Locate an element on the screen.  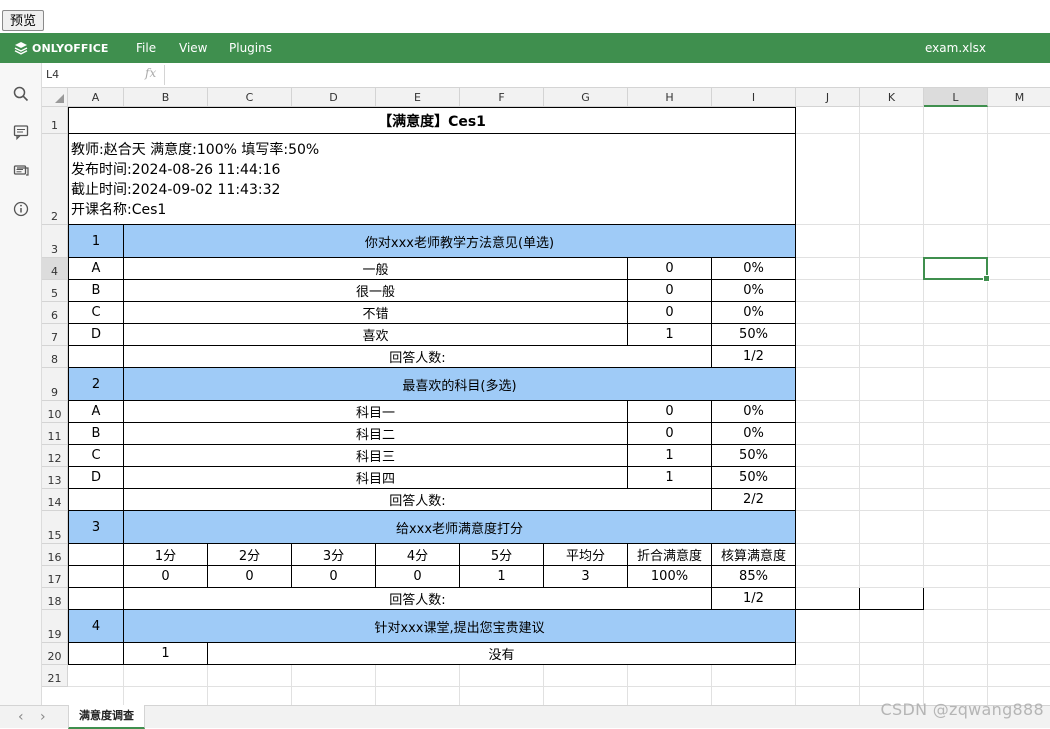
row-header-14: 14 is located at coordinates (55, 500).